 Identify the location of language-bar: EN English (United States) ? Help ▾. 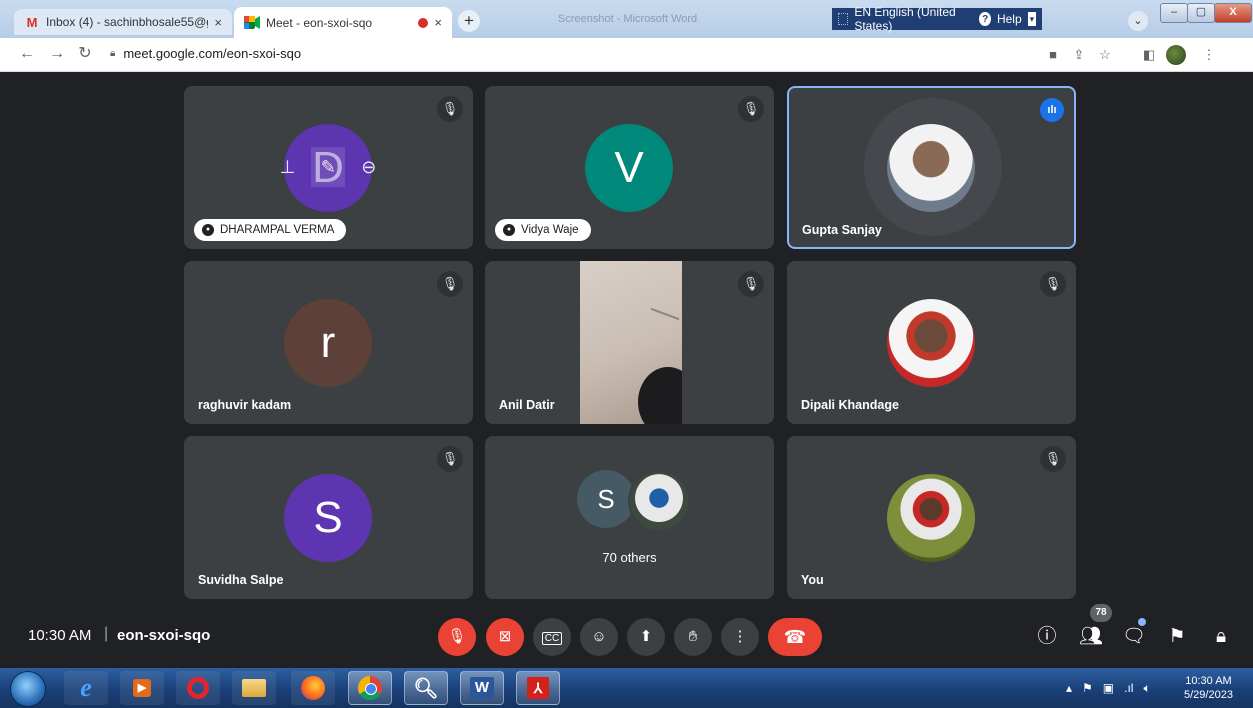
(937, 19).